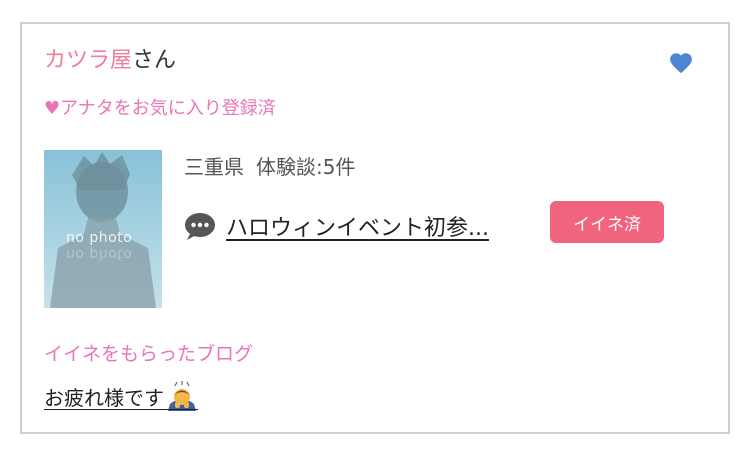 The width and height of the screenshot is (750, 454). What do you see at coordinates (182, 396) in the screenshot?
I see `bowing-person-emoji` at bounding box center [182, 396].